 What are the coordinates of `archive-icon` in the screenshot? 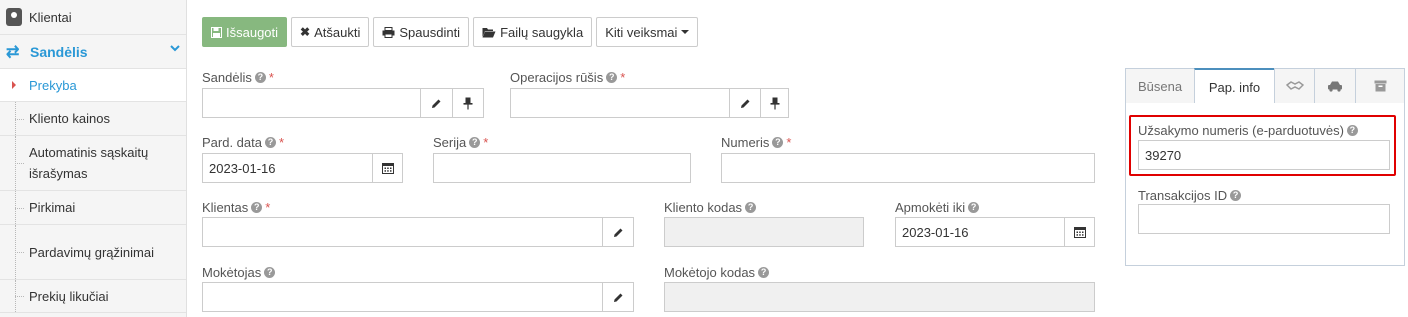 It's located at (1380, 86).